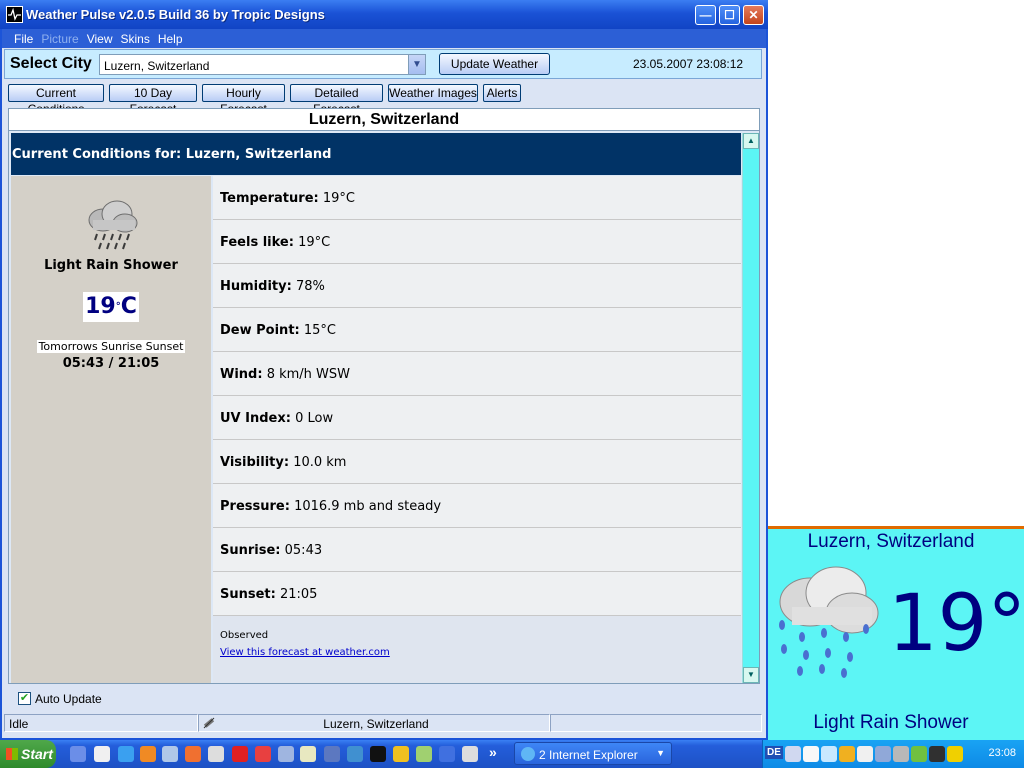 The image size is (1024, 768). I want to click on status-state: Idle, so click(101, 723).